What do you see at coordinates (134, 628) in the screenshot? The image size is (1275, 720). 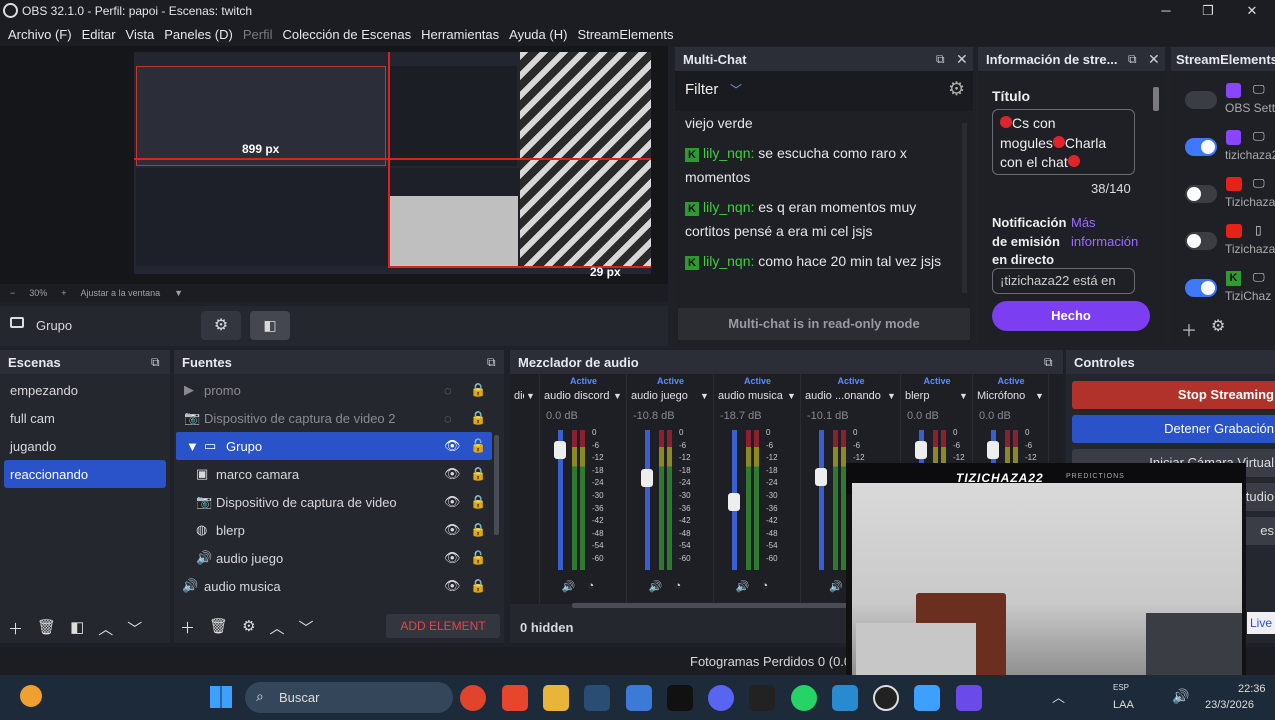 I see `move-down-icon: ﹀` at bounding box center [134, 628].